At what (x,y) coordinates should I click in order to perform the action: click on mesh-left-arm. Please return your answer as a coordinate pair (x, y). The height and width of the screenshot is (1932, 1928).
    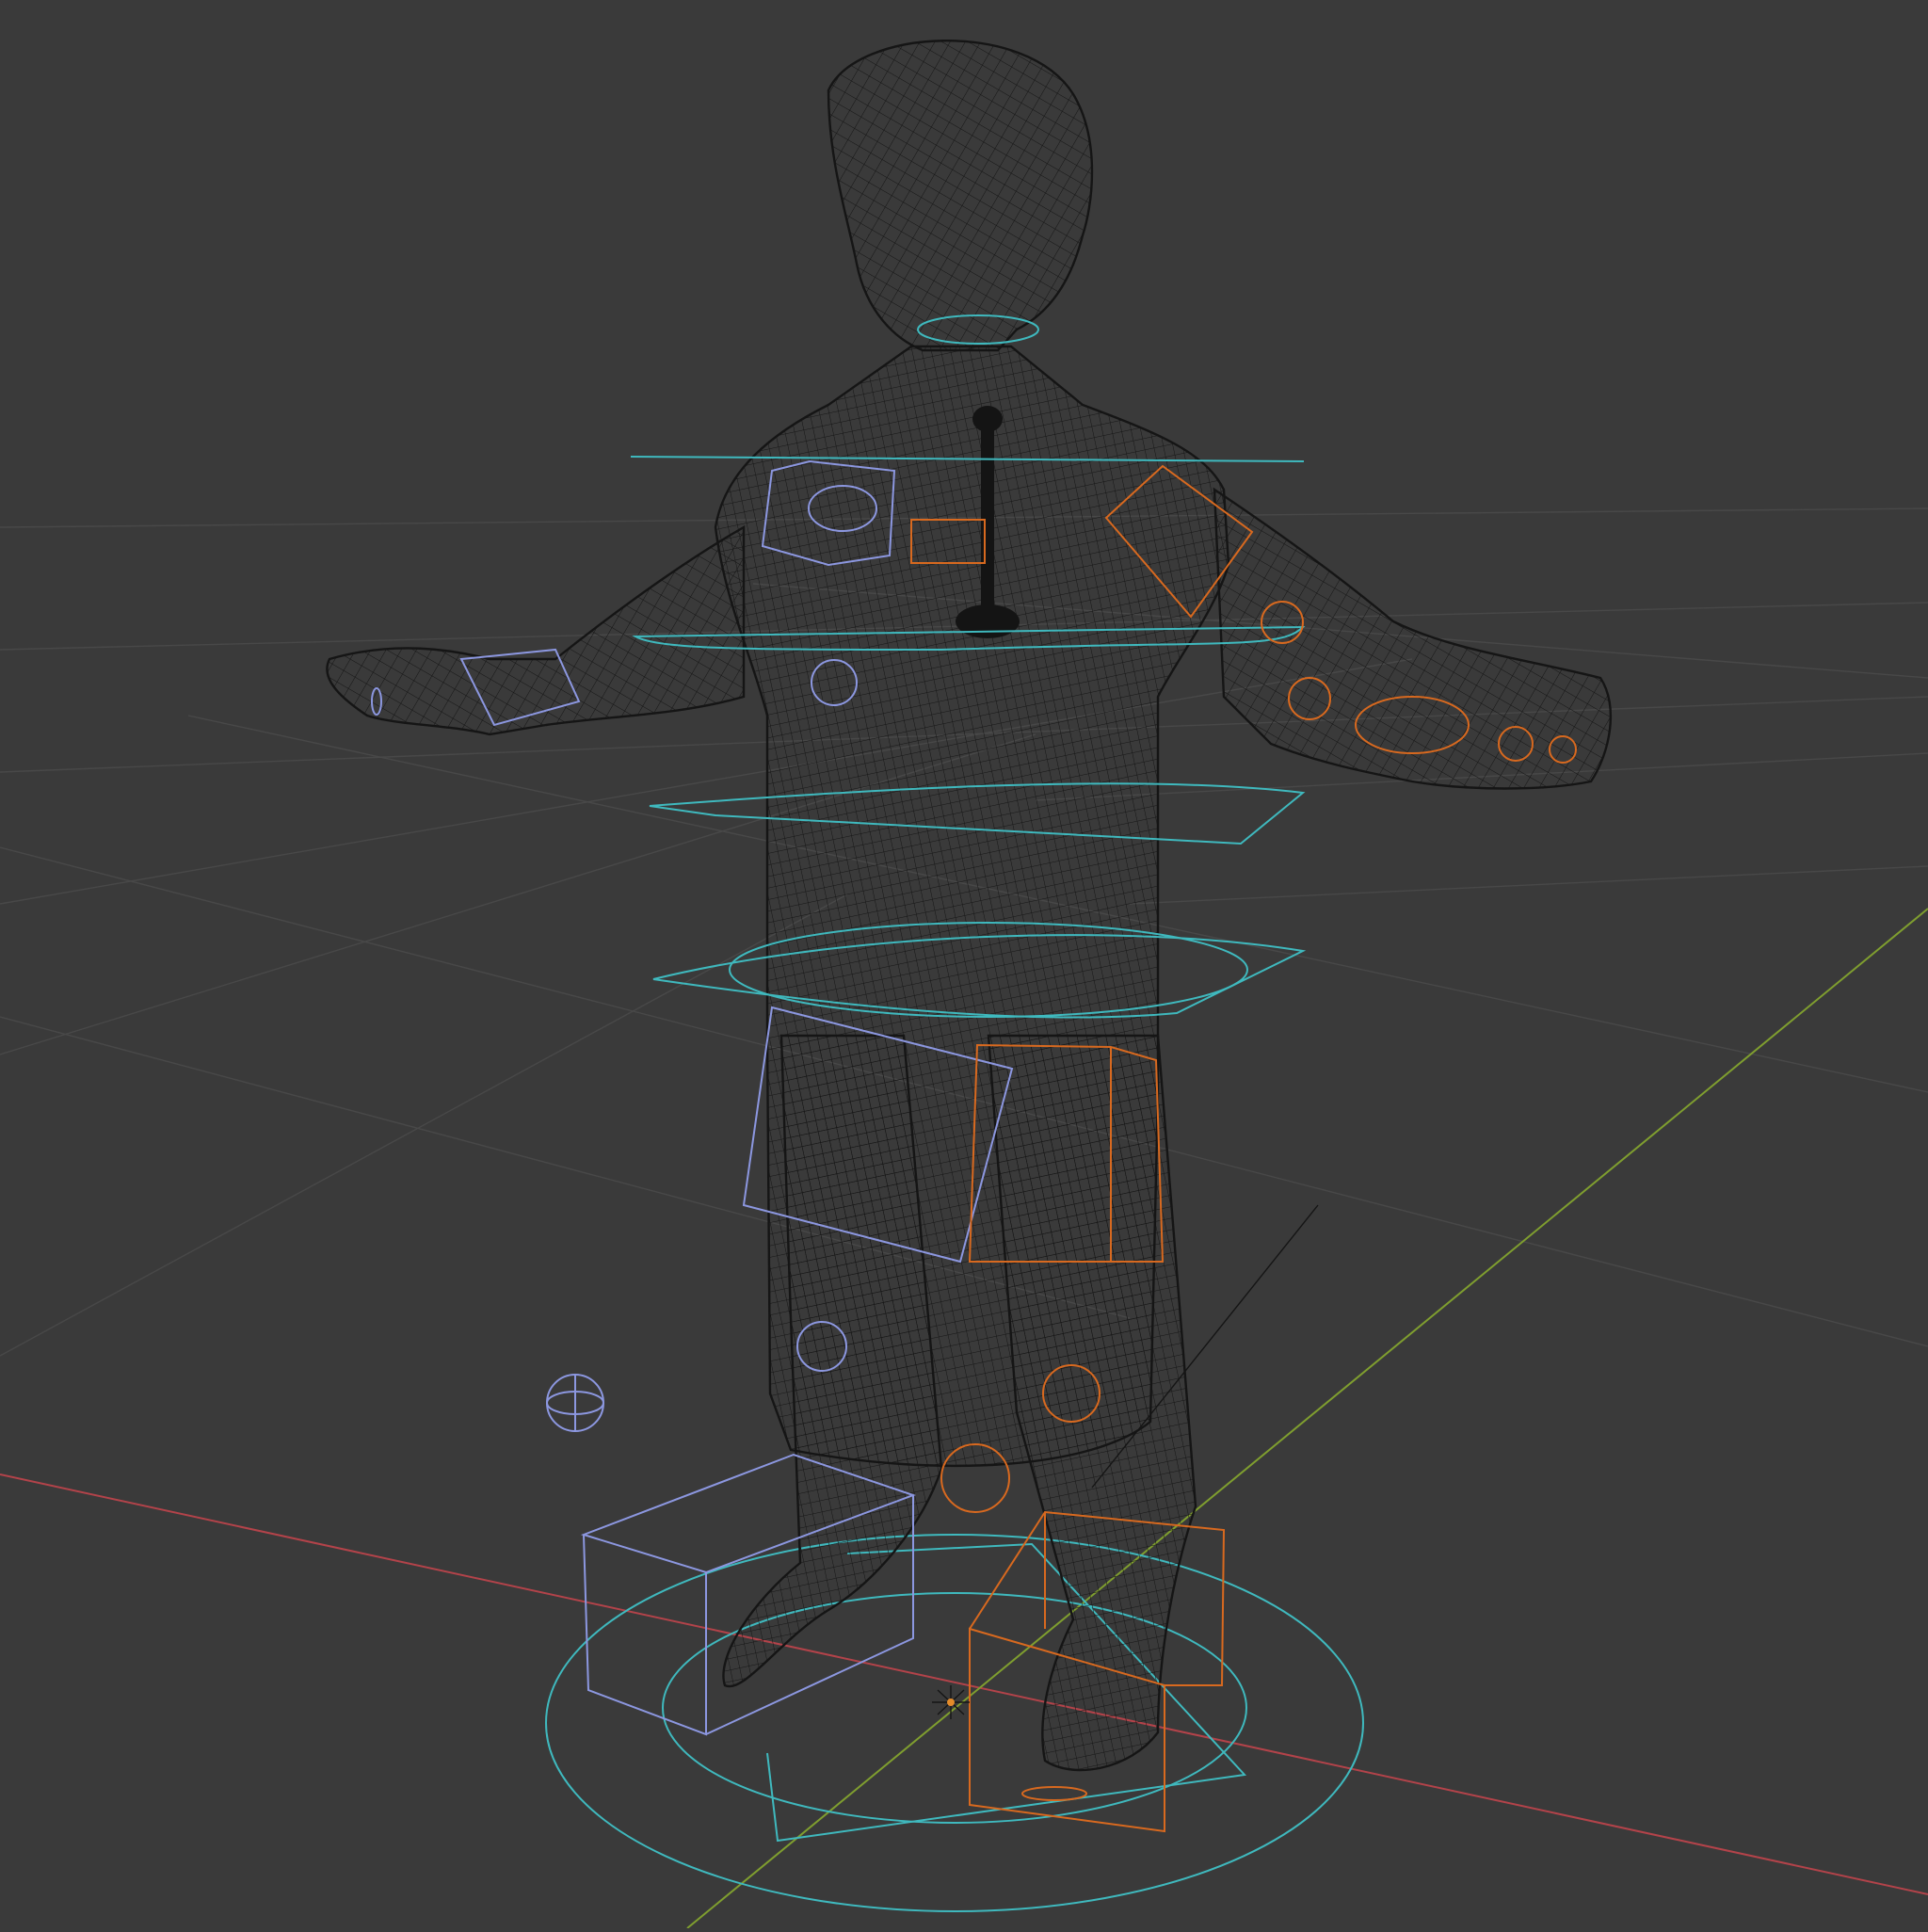
    Looking at the image, I should click on (536, 630).